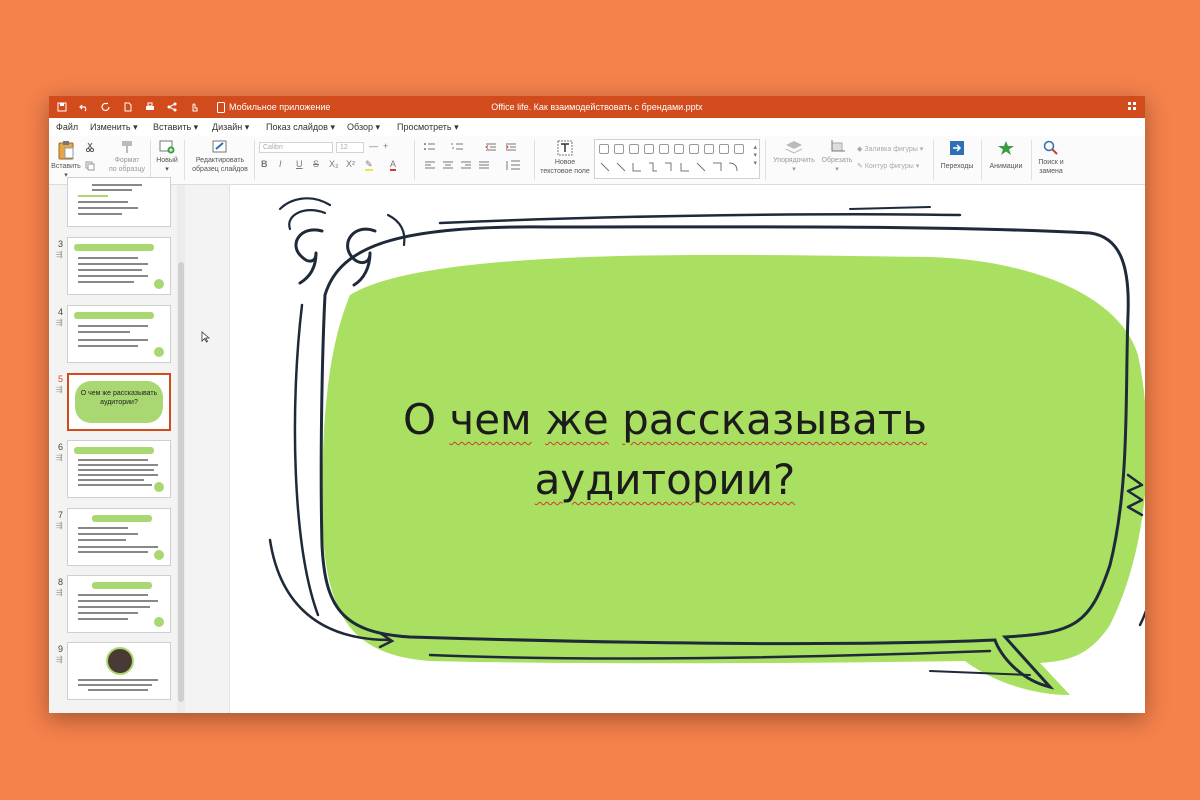 The height and width of the screenshot is (800, 1200). I want to click on font-size-select: 12, so click(350, 147).